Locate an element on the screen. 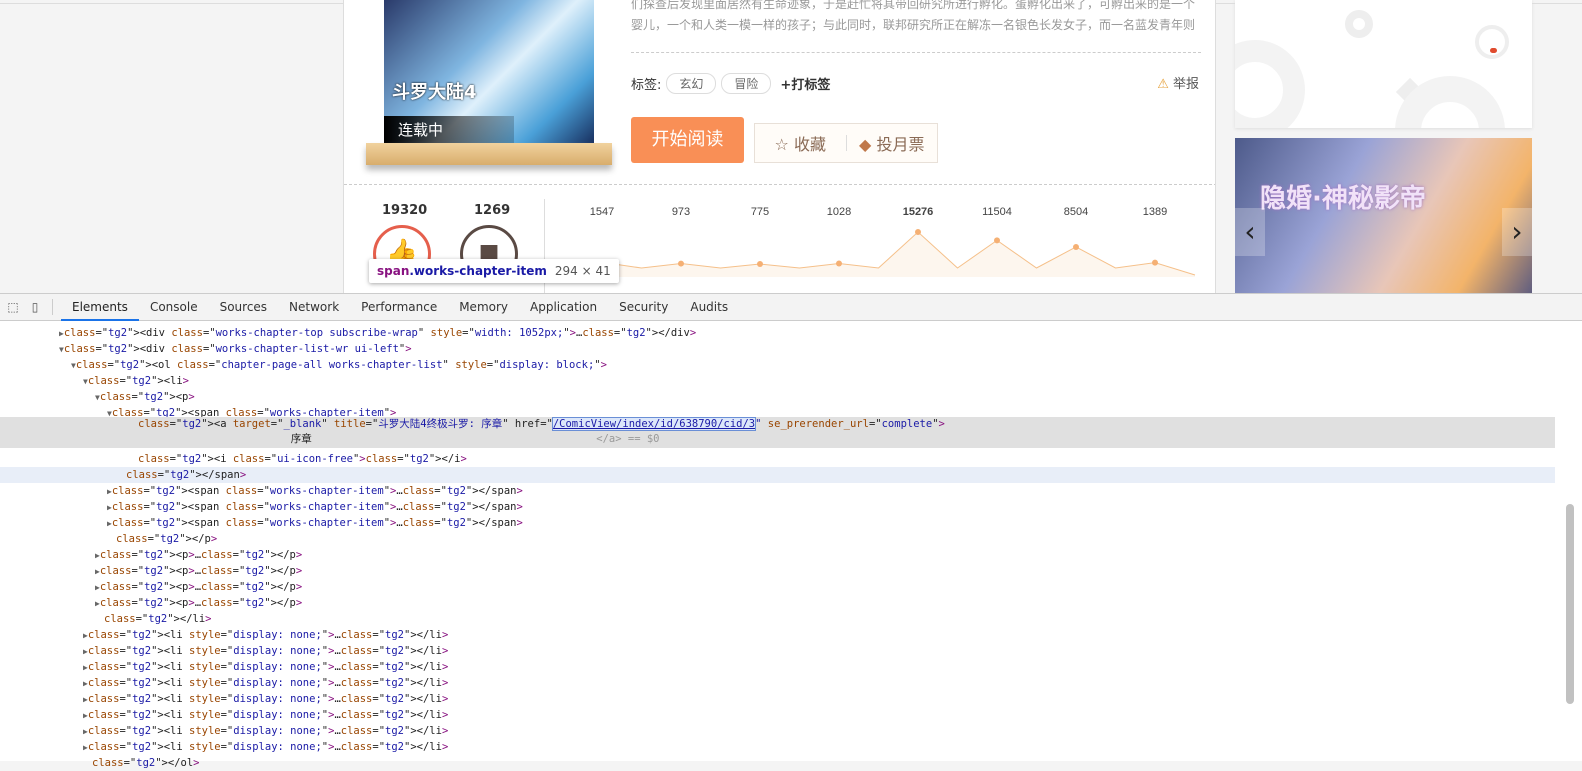  favorite-button: ☆ 收藏 is located at coordinates (800, 143).